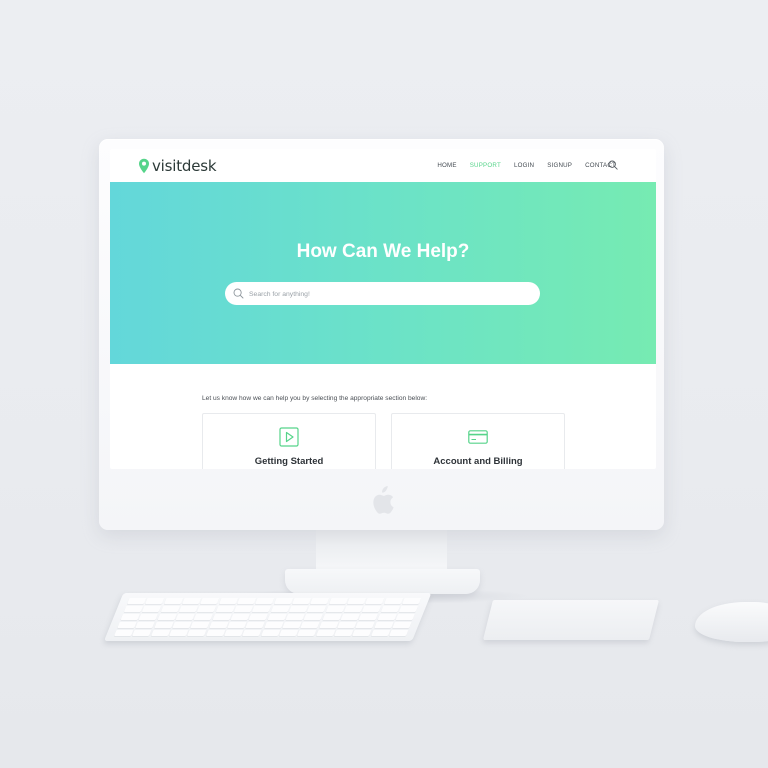  I want to click on keyboard-keys, so click(268, 617).